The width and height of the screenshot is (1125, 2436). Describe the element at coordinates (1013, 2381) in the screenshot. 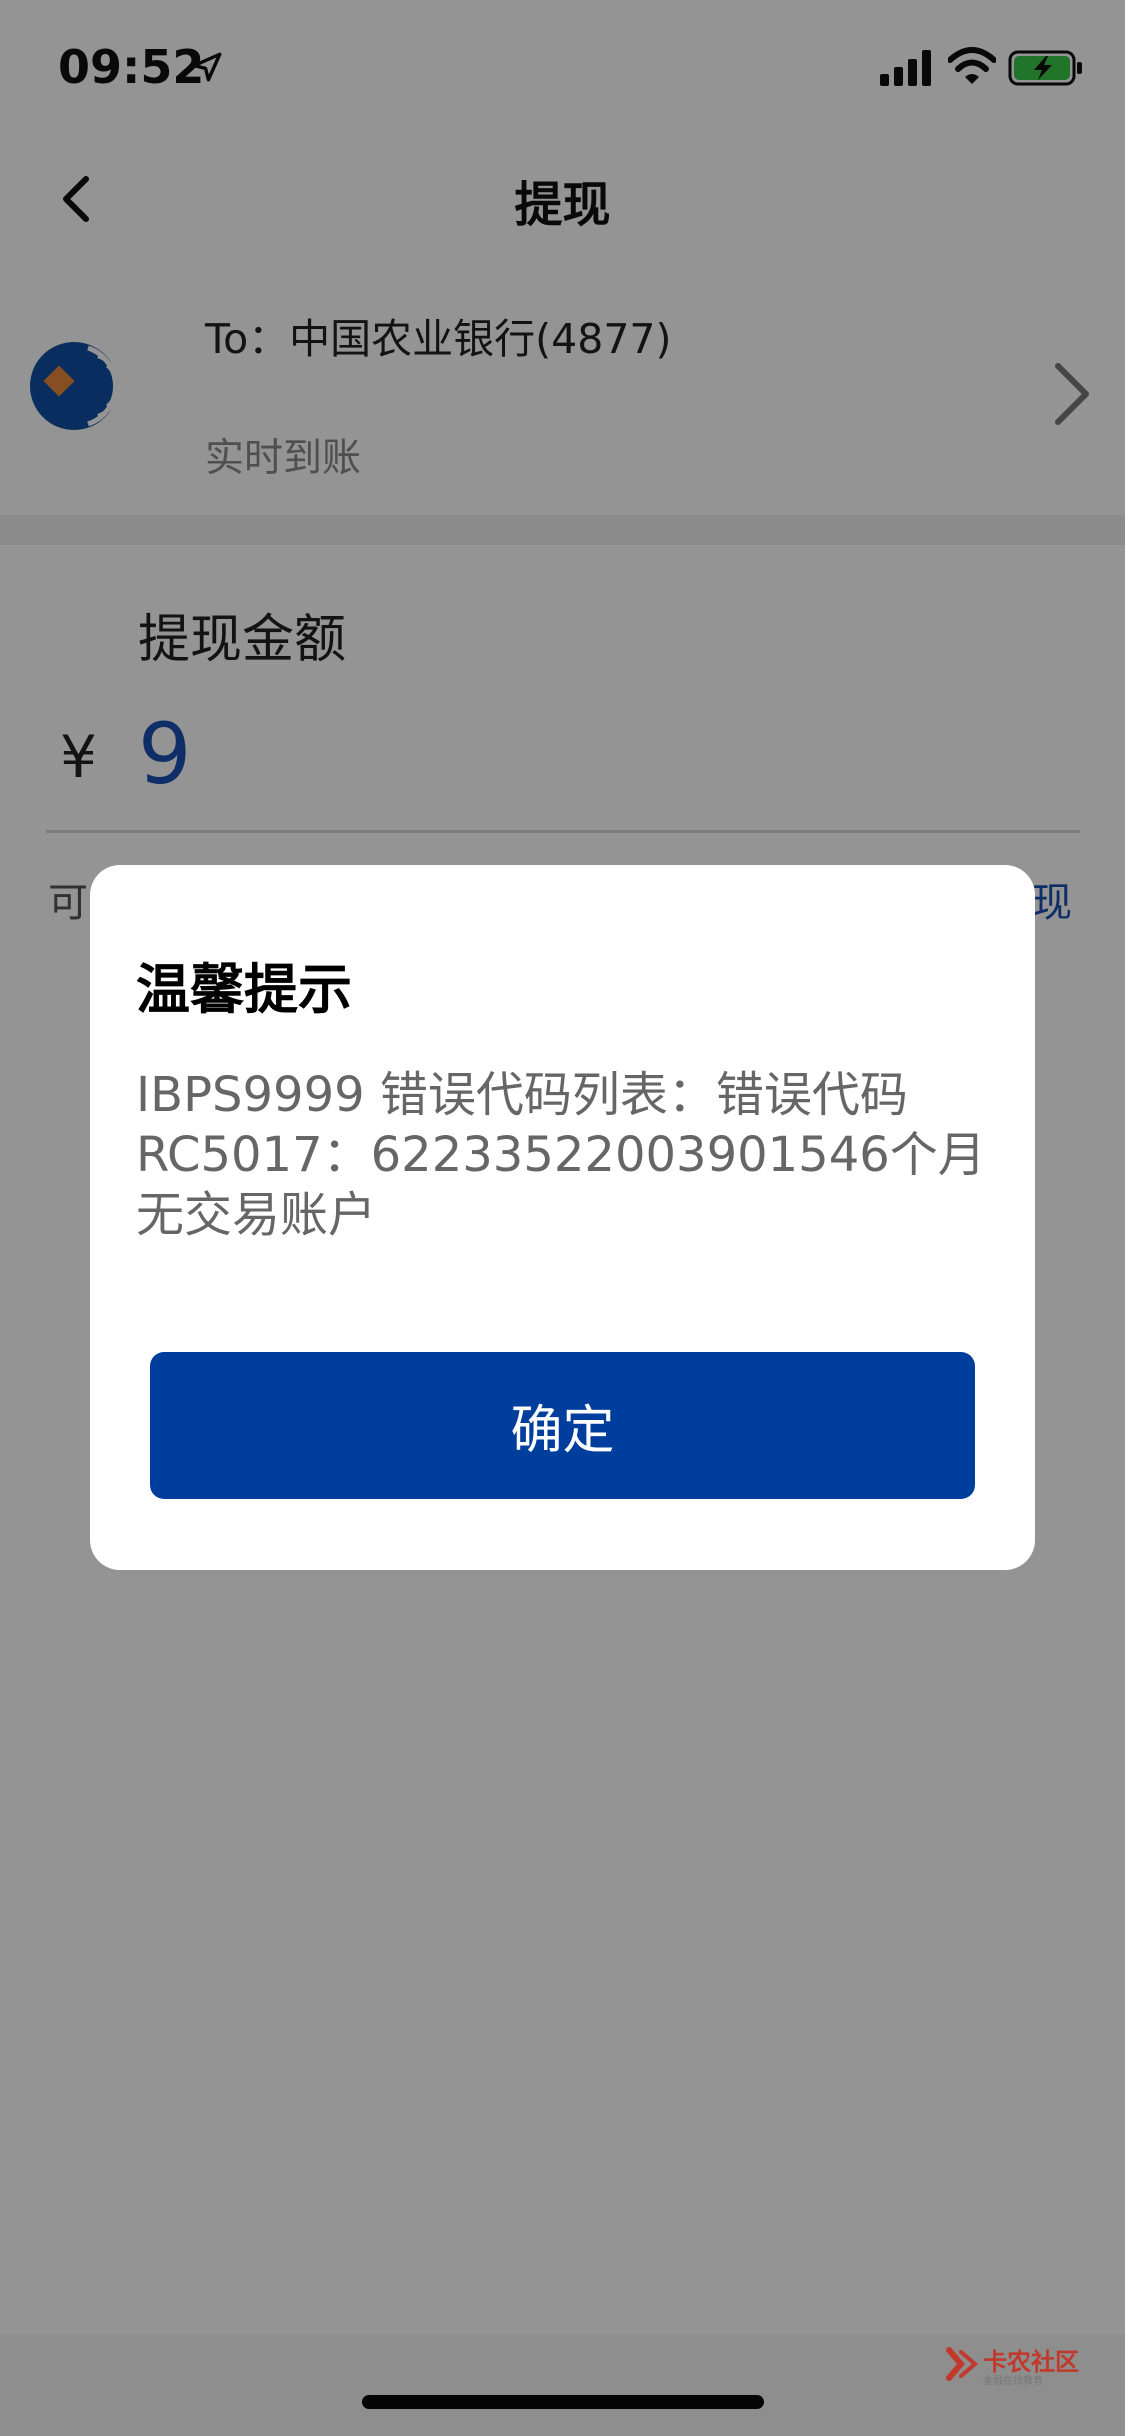

I see `watermark-subtext: 金融在线教育` at that location.